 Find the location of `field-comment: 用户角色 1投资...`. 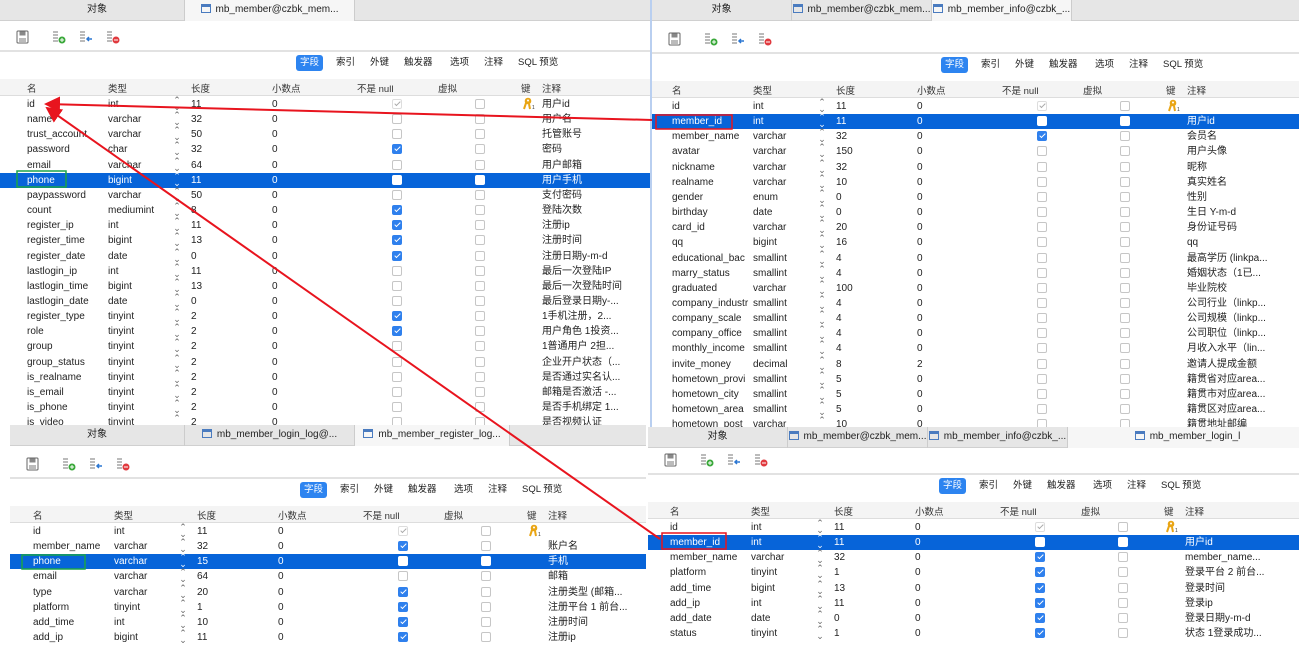

field-comment: 用户角色 1投资... is located at coordinates (580, 331).